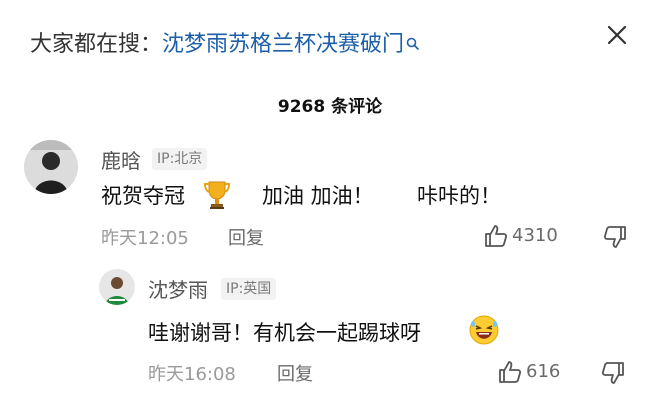 This screenshot has height=402, width=660. What do you see at coordinates (318, 196) in the screenshot?
I see `comment-text: 加油 加油！` at bounding box center [318, 196].